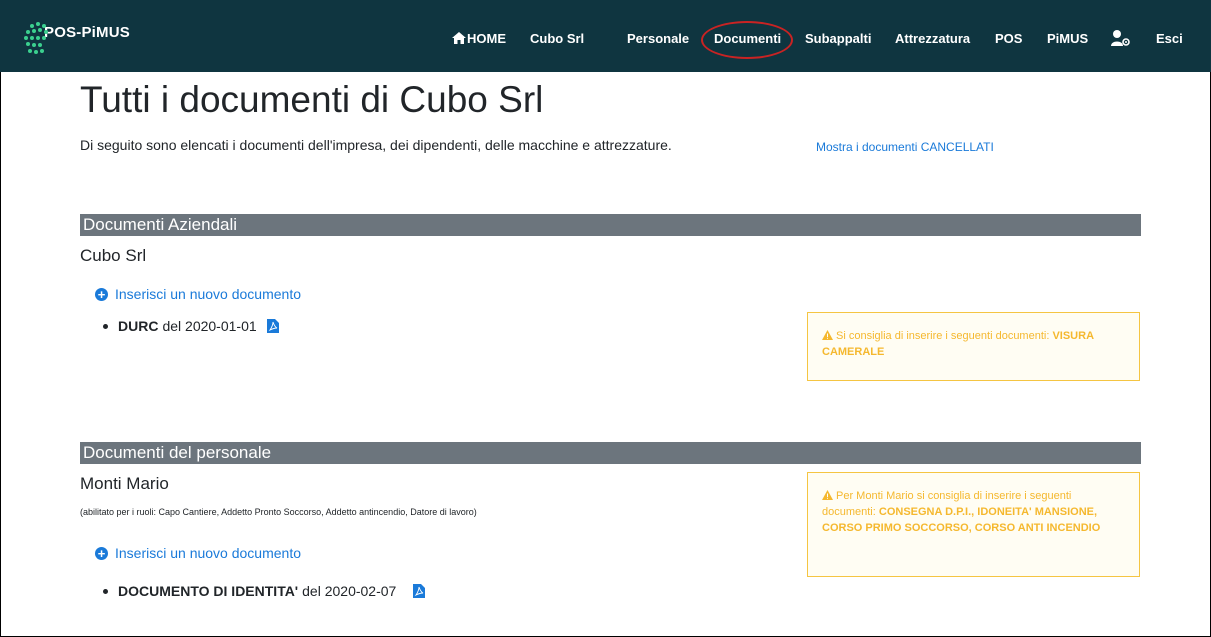 The image size is (1211, 637). Describe the element at coordinates (208, 591) in the screenshot. I see `document-type: DOCUMENTO DI IDENTITA'` at that location.